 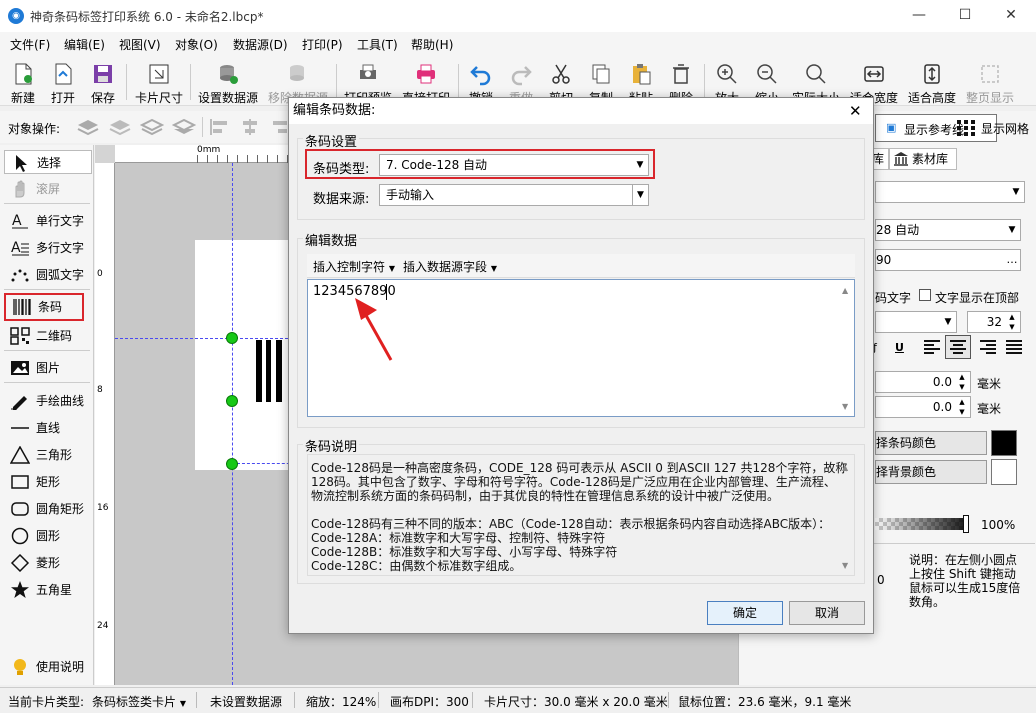 I want to click on copy-icon, so click(x=601, y=74).